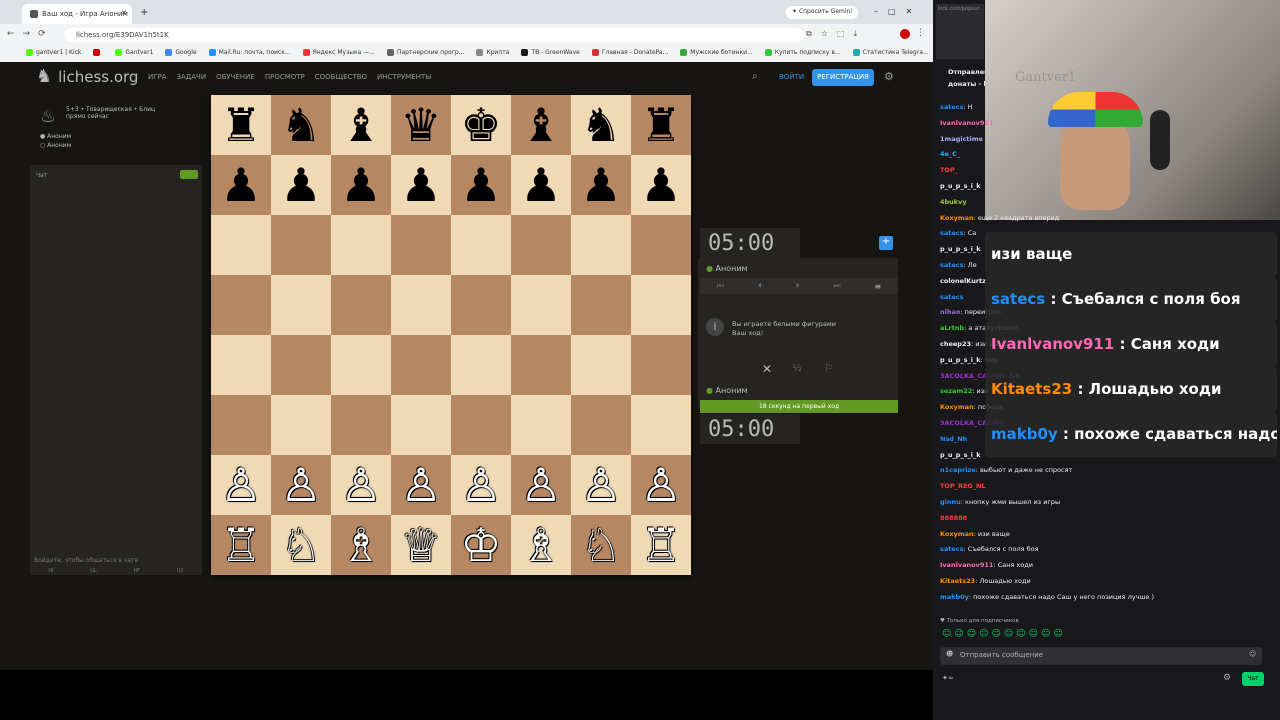  I want to click on bookmark-item: Криптa, so click(492, 52).